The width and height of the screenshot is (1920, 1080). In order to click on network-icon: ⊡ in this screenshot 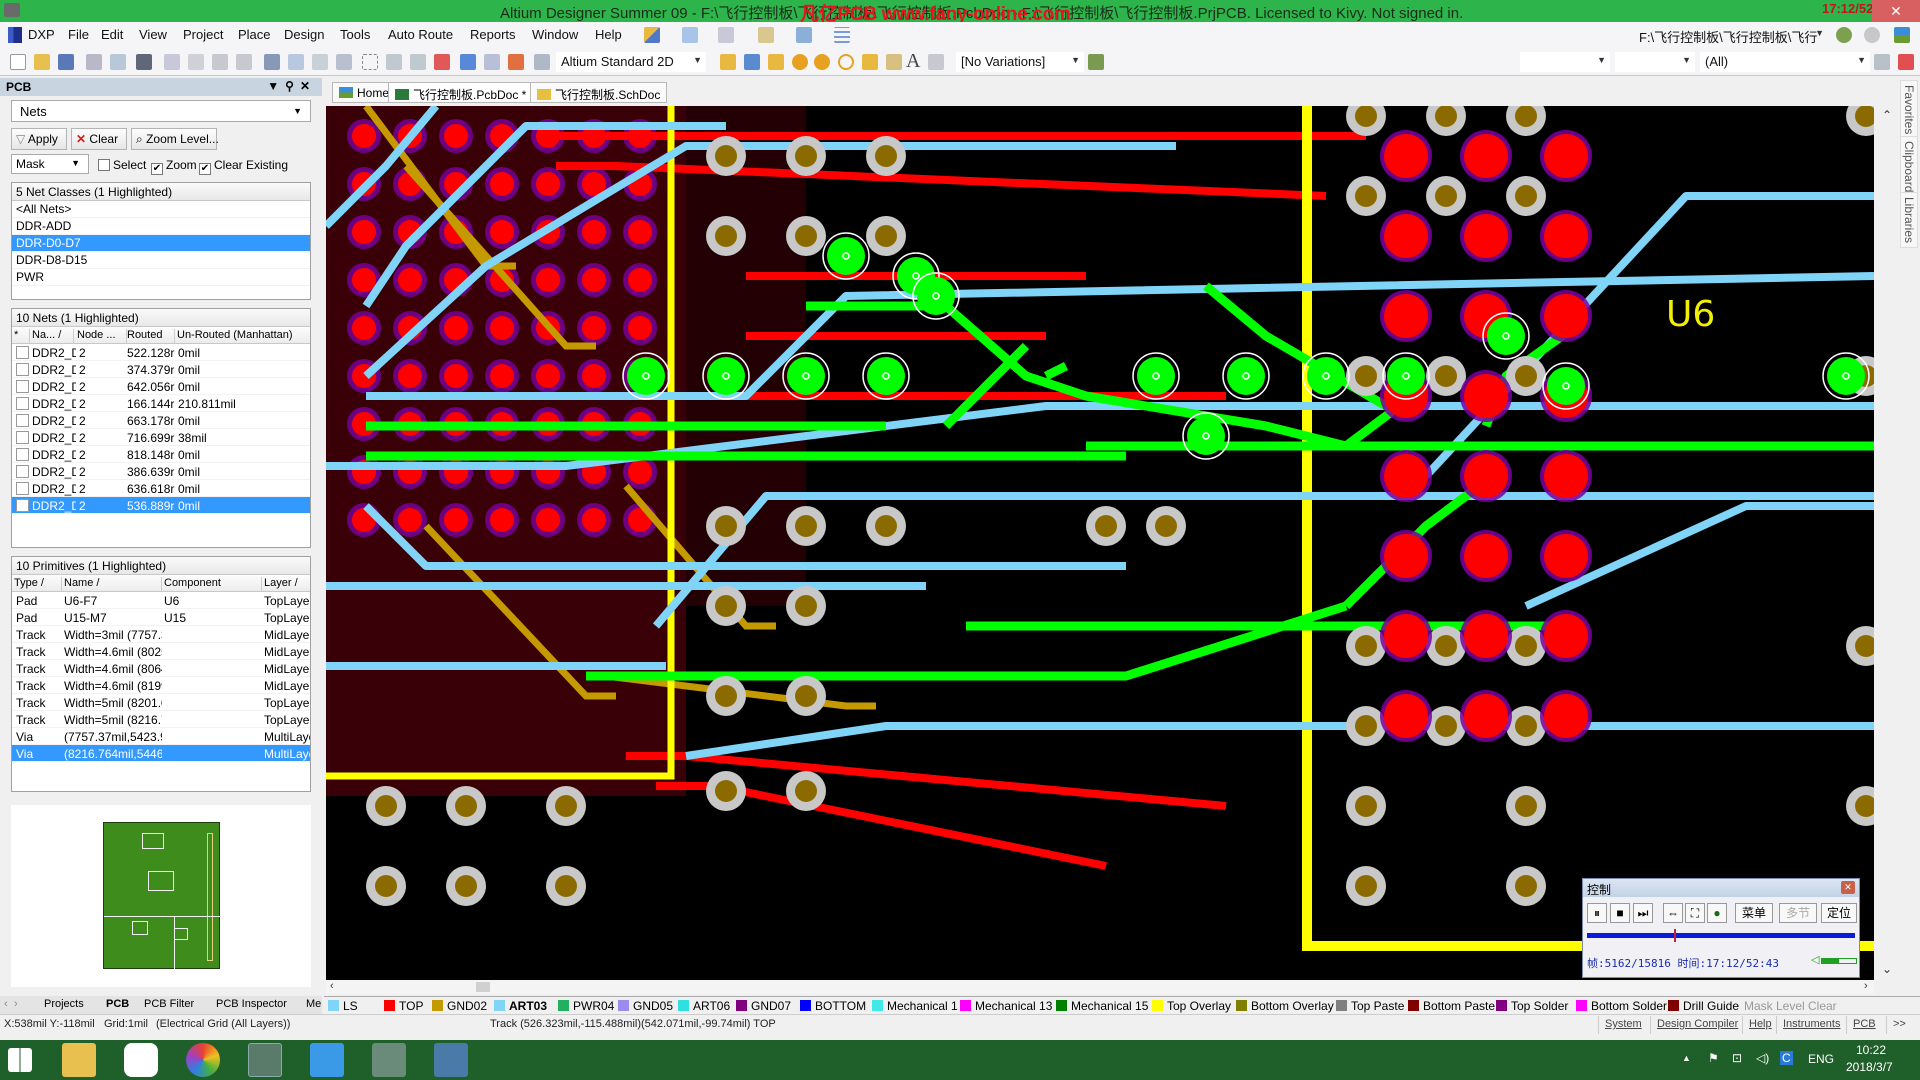, I will do `click(1737, 1058)`.